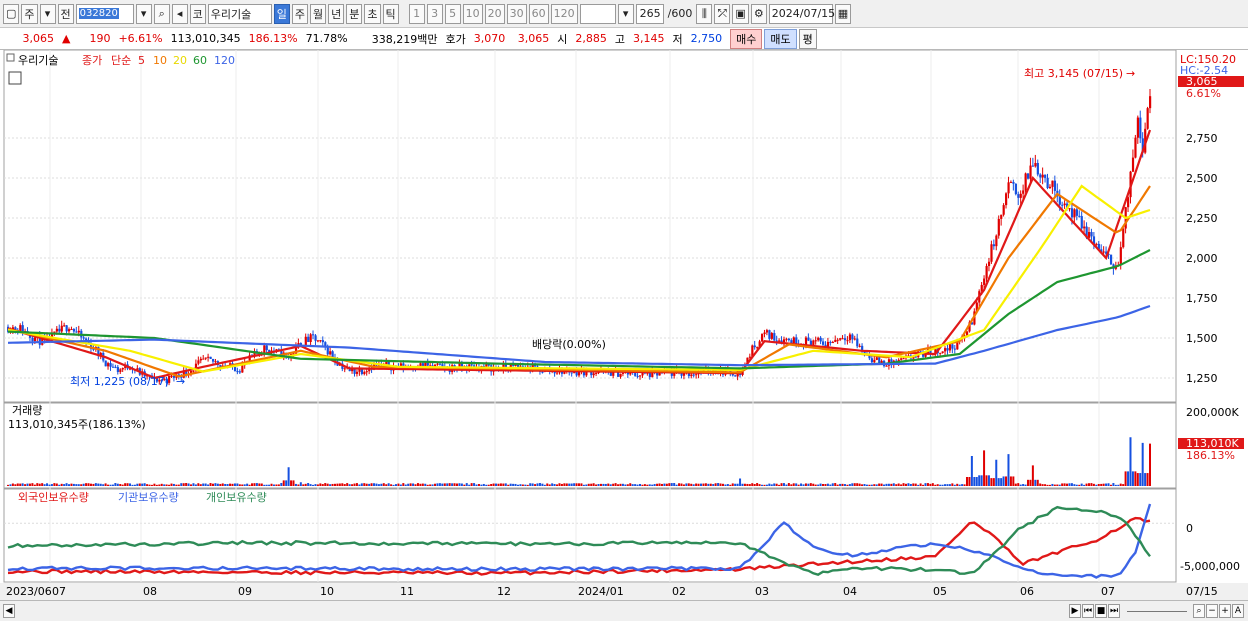 Image resolution: width=1248 pixels, height=621 pixels. What do you see at coordinates (1199, 611) in the screenshot?
I see `zoom-icon: ⌕` at bounding box center [1199, 611].